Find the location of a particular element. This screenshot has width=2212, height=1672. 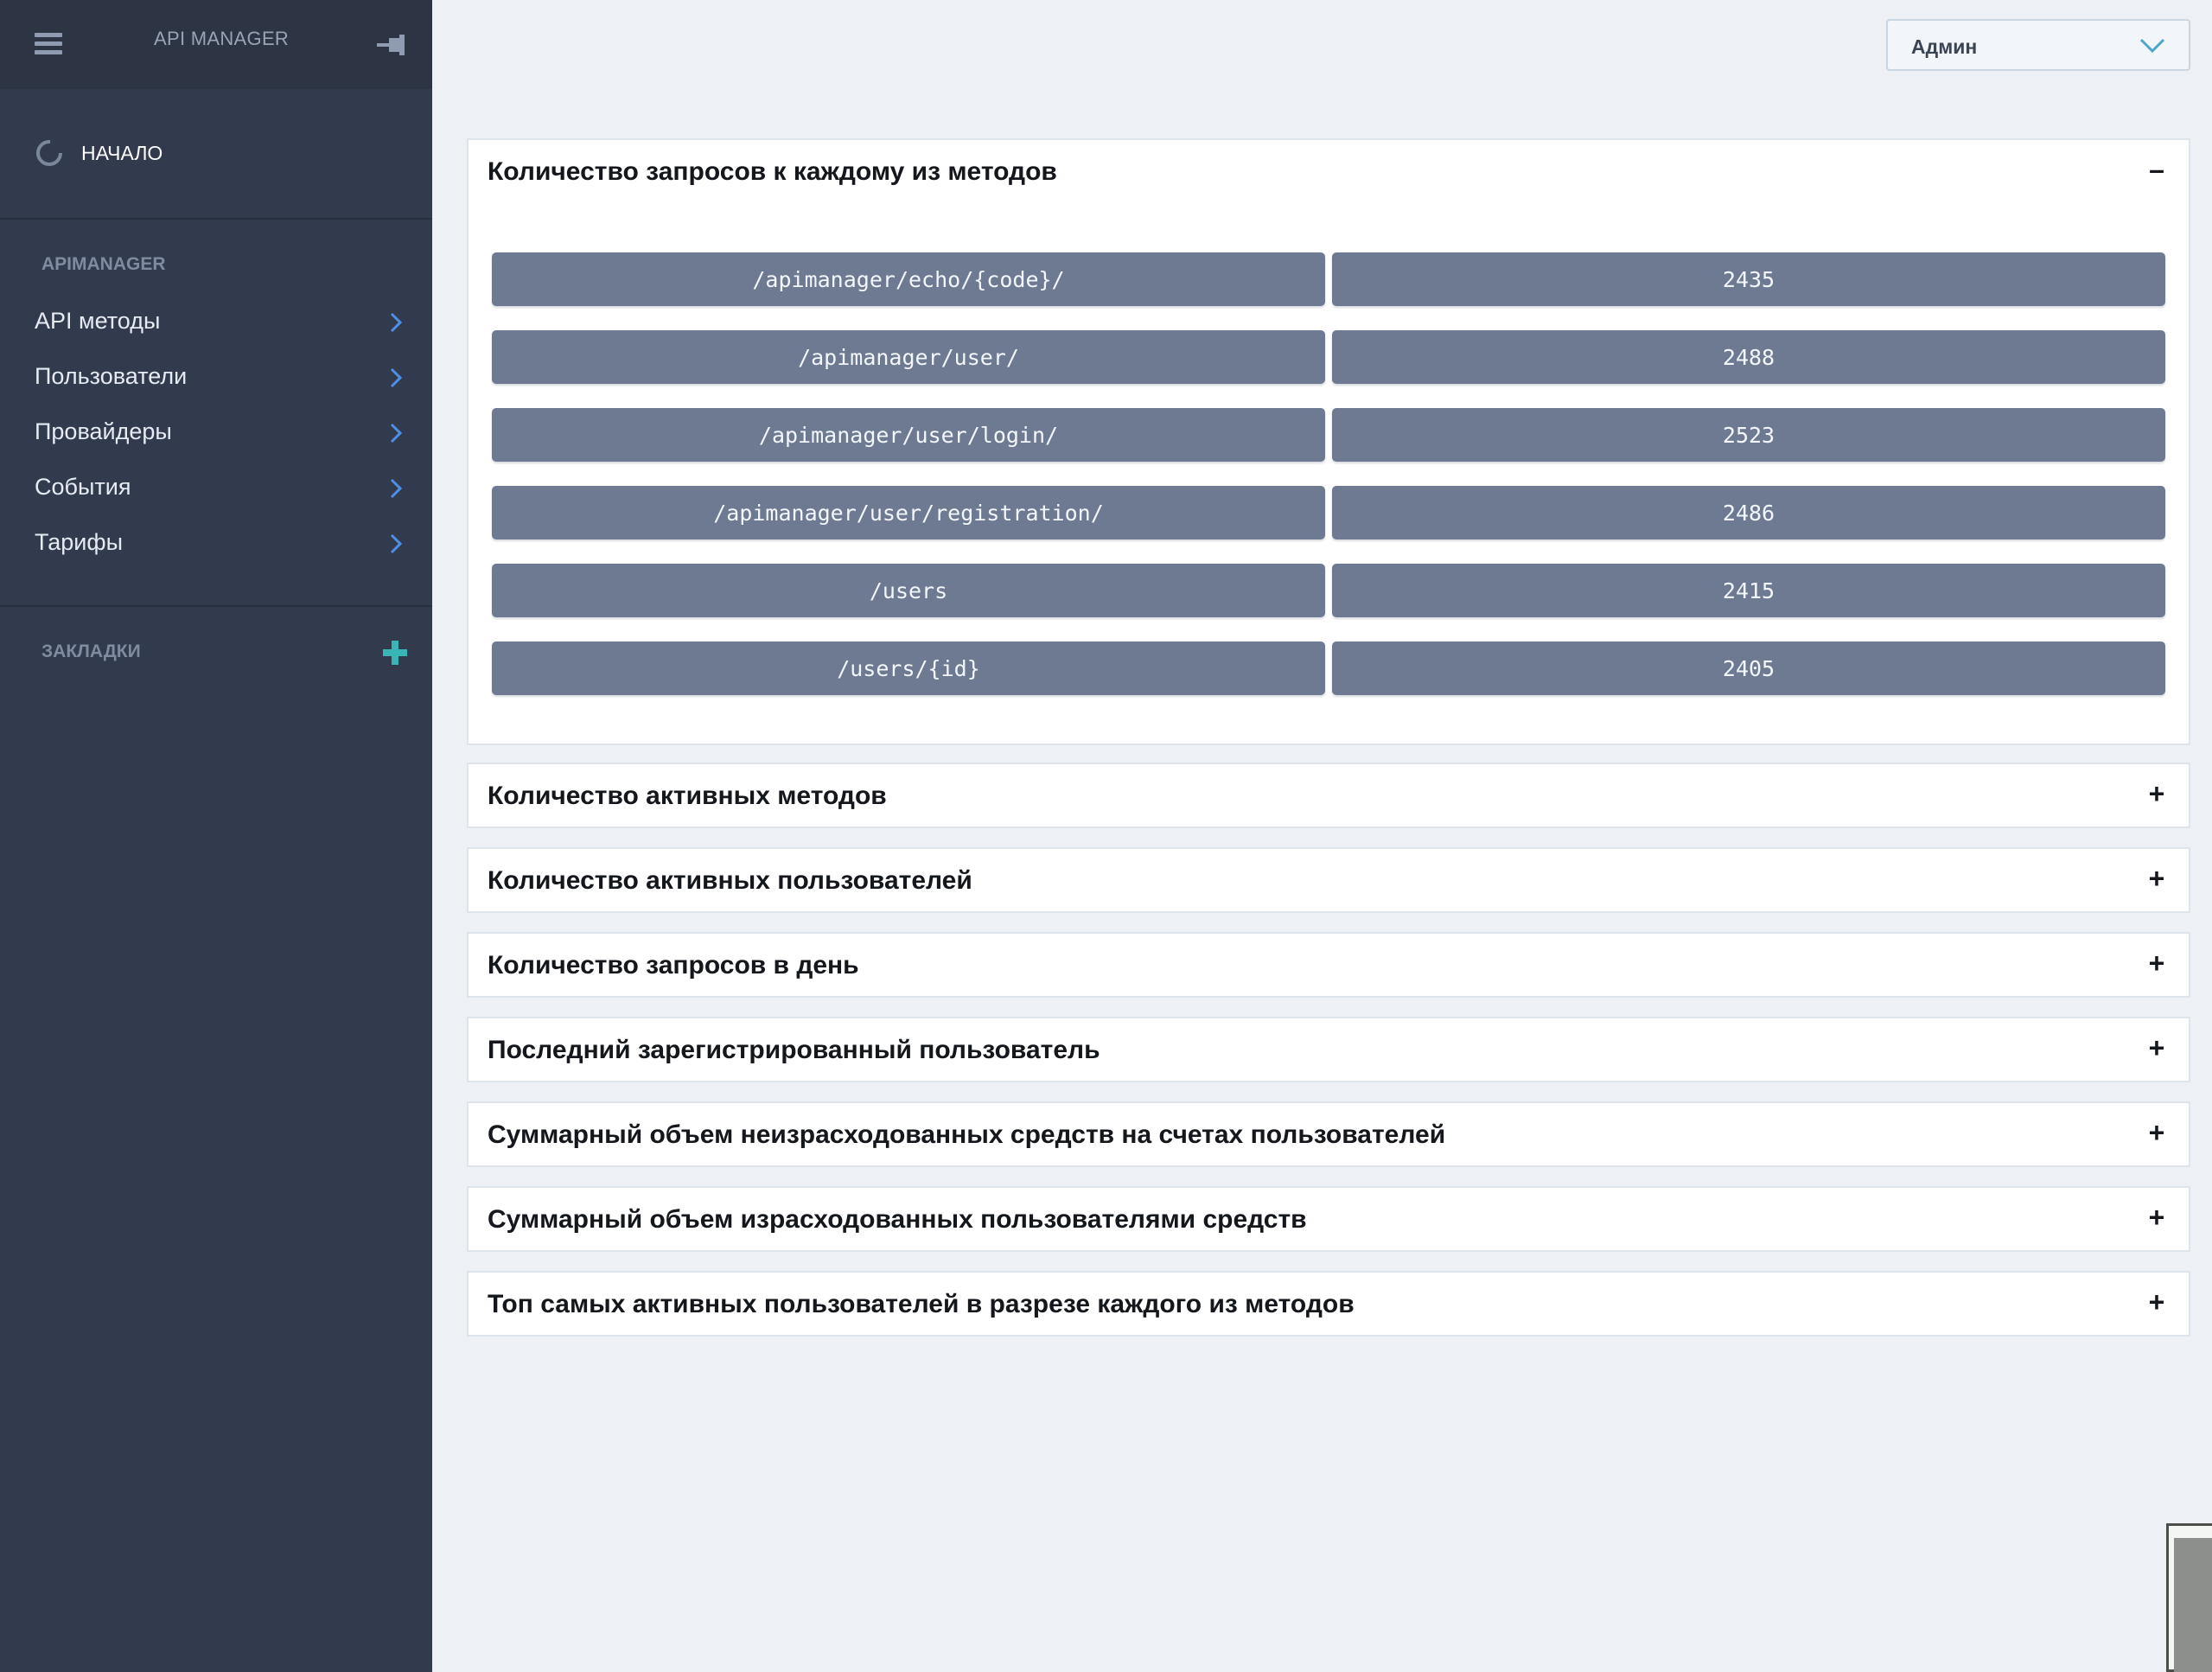

sidebar-item-home: НАЧАЛО is located at coordinates (216, 152).